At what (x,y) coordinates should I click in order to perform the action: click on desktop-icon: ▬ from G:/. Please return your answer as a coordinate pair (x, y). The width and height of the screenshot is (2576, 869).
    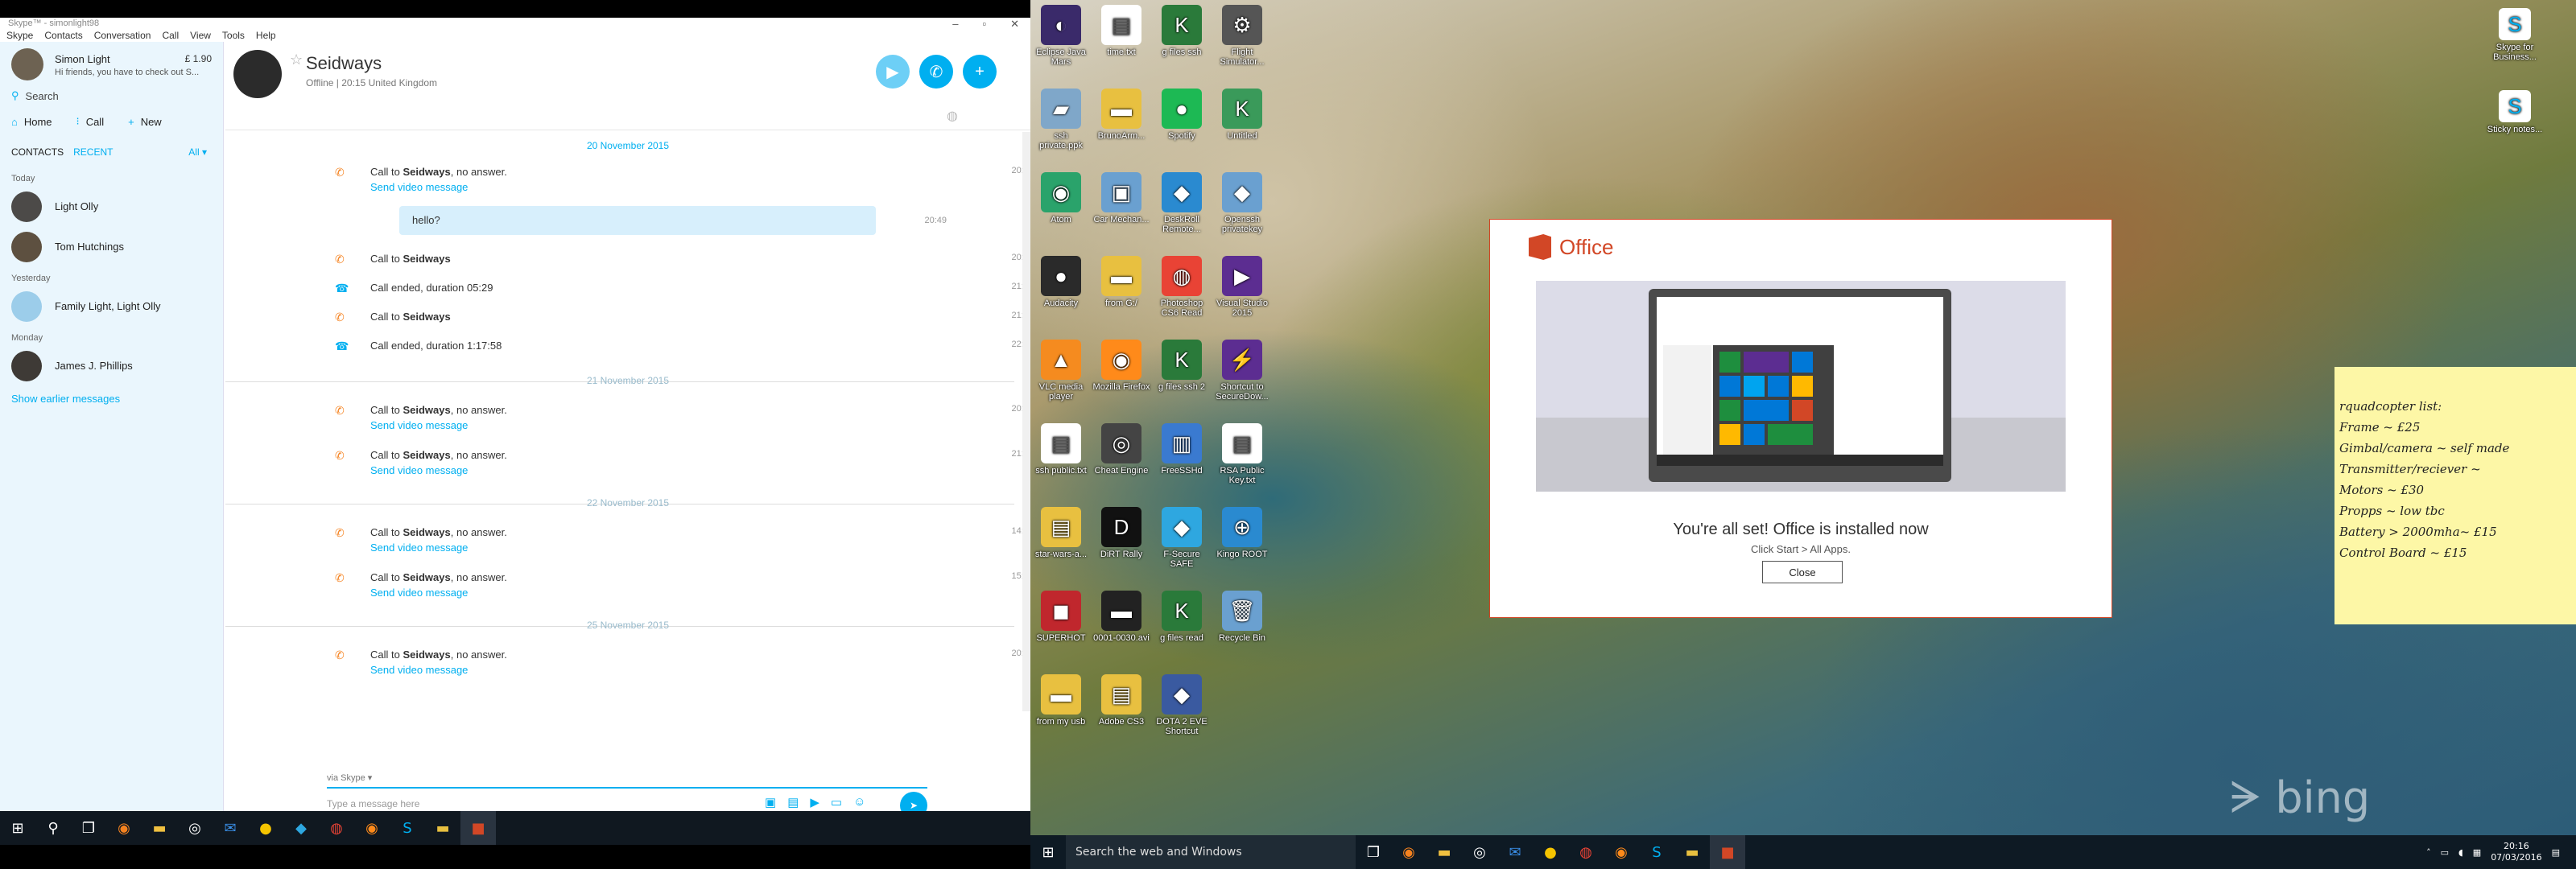
    Looking at the image, I should click on (1121, 282).